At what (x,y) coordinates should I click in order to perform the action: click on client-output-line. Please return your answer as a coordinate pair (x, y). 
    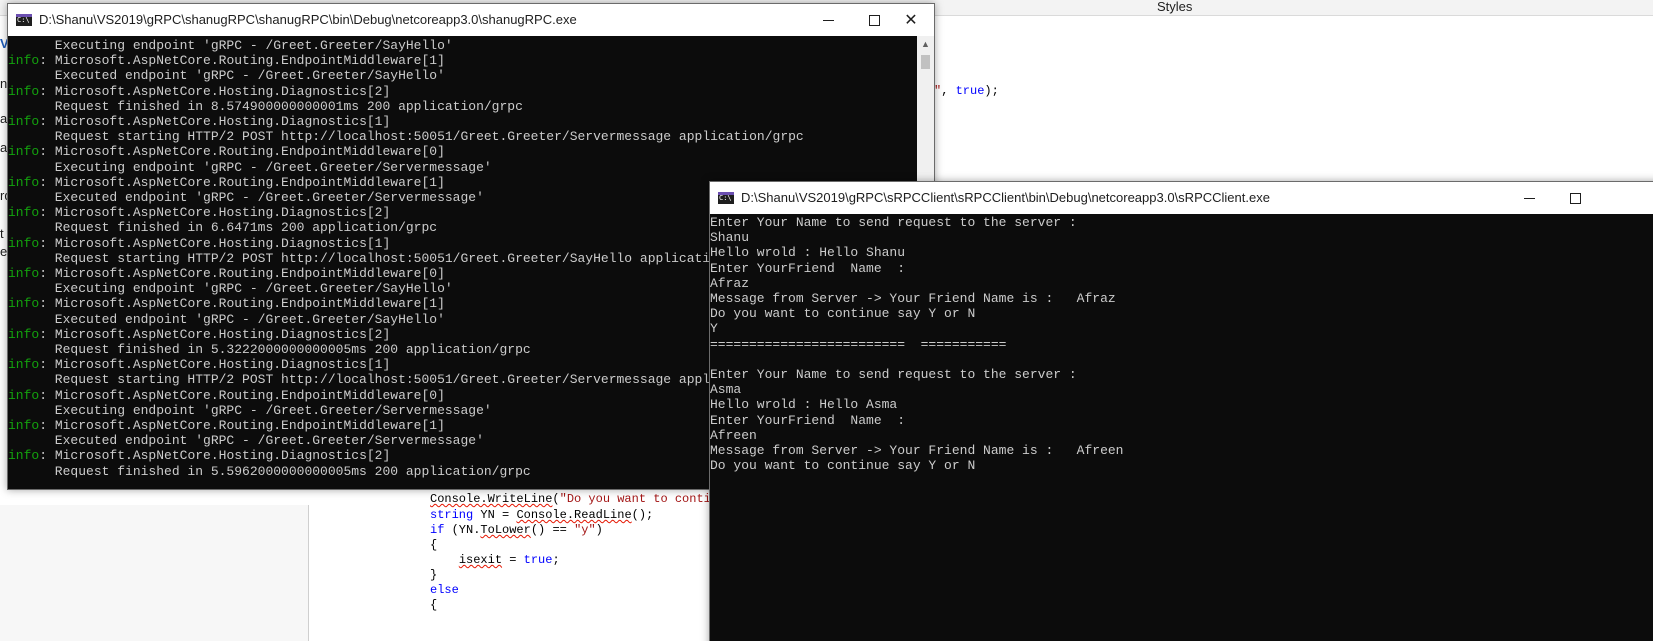
    Looking at the image, I should click on (1181, 359).